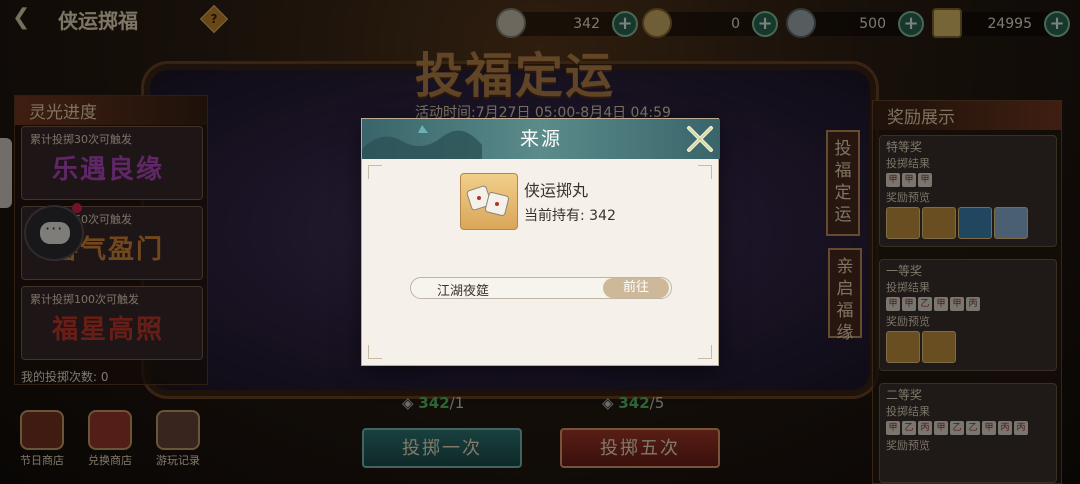 Image resolution: width=1080 pixels, height=484 pixels. I want to click on source-row: 江湖夜筵 前往, so click(541, 288).